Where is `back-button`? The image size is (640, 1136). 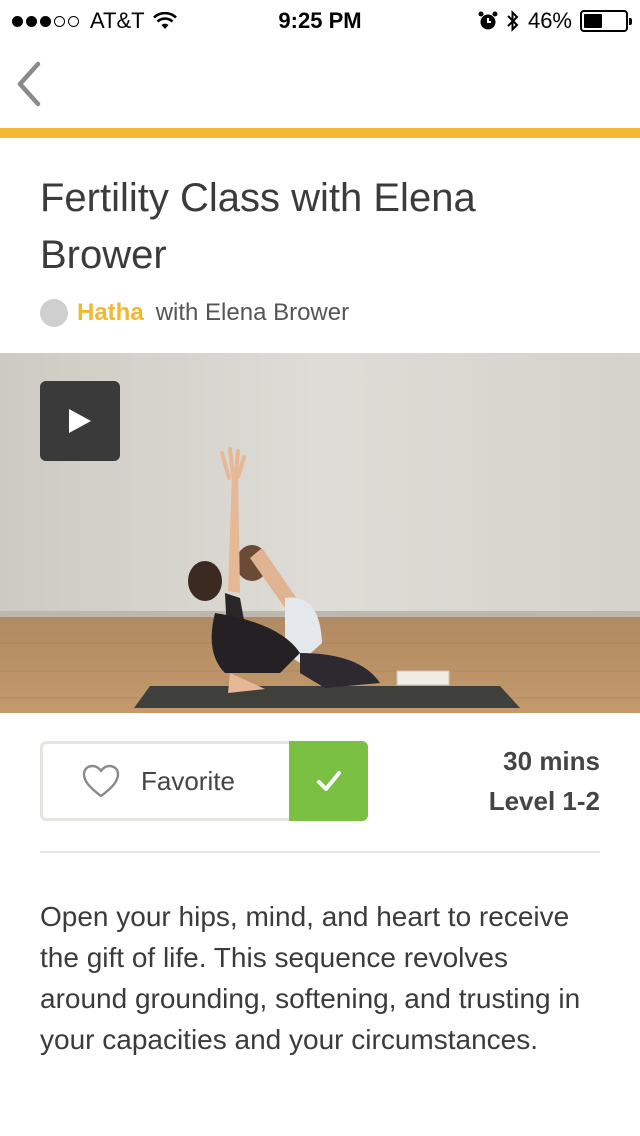
back-button is located at coordinates (32, 84).